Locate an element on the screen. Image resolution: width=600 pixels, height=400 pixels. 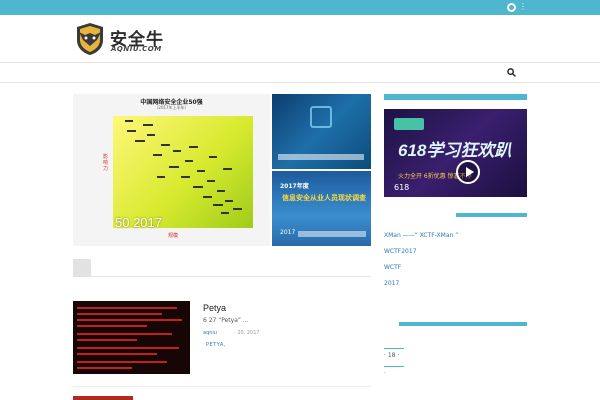
ad-label: 618 is located at coordinates (402, 187).